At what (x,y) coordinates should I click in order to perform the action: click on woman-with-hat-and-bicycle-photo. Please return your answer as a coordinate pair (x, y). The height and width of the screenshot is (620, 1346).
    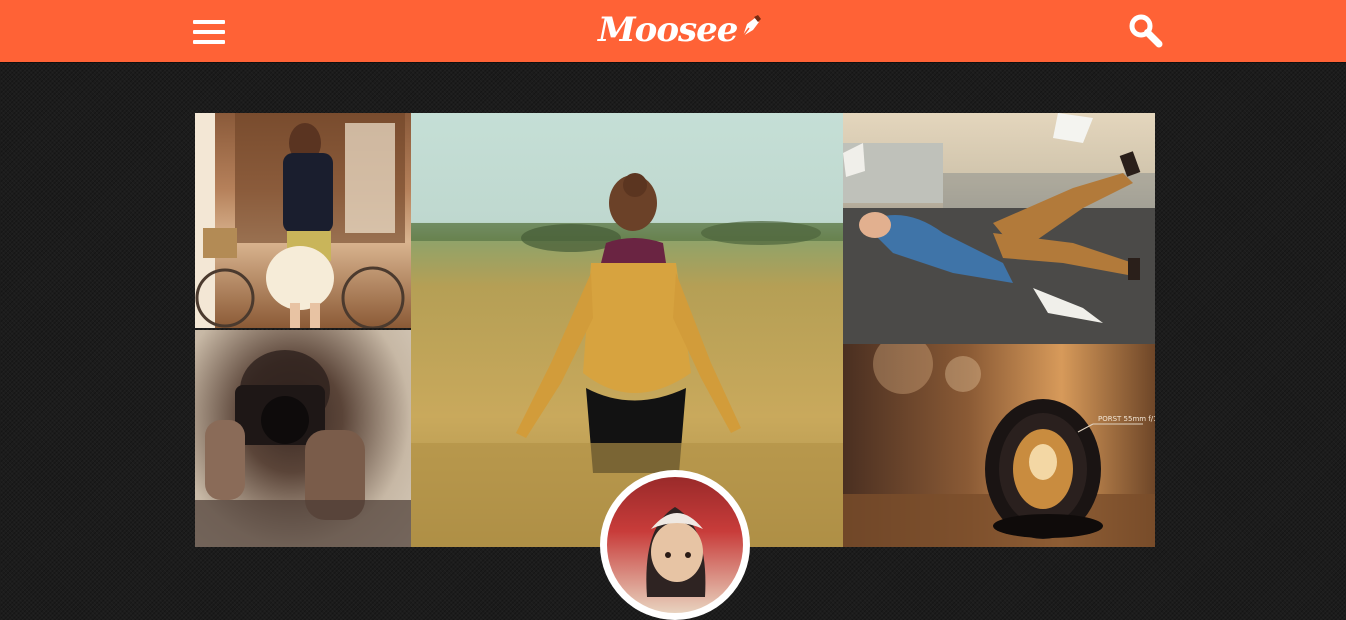
    Looking at the image, I should click on (303, 220).